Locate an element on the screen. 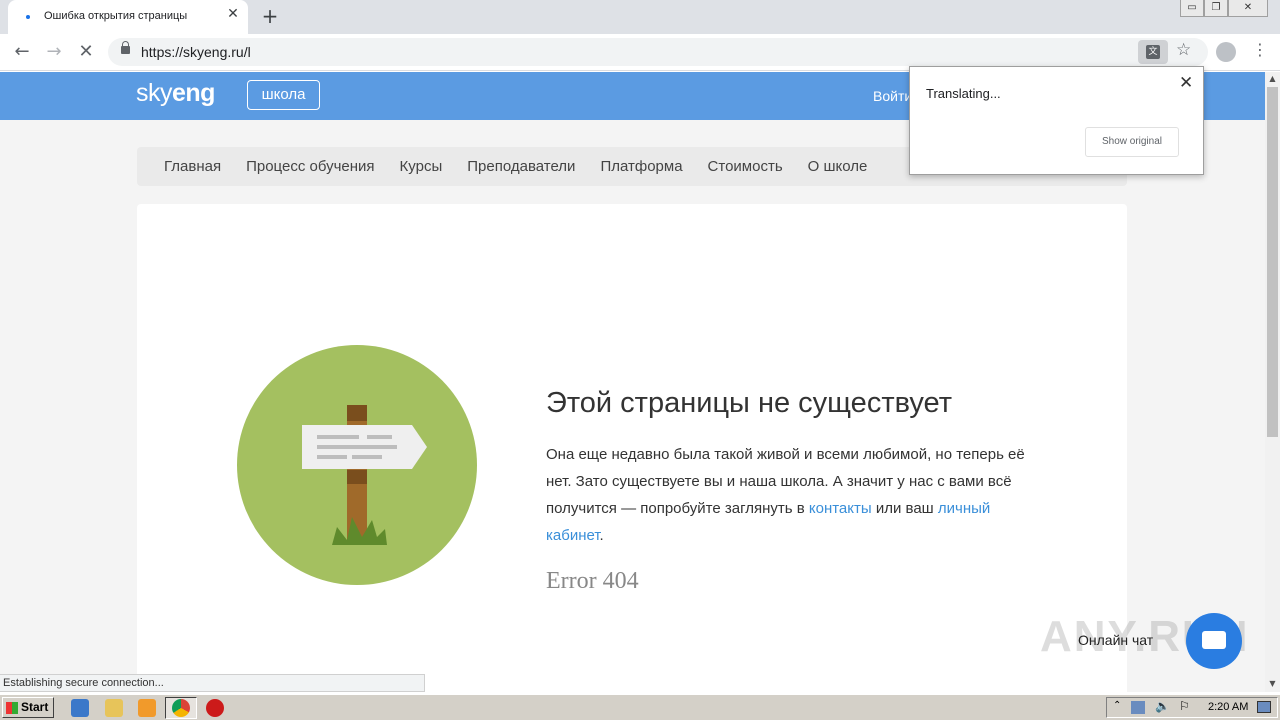 This screenshot has width=1280, height=720. vertical-scrollbar: ▲ ▼ is located at coordinates (1272, 382).